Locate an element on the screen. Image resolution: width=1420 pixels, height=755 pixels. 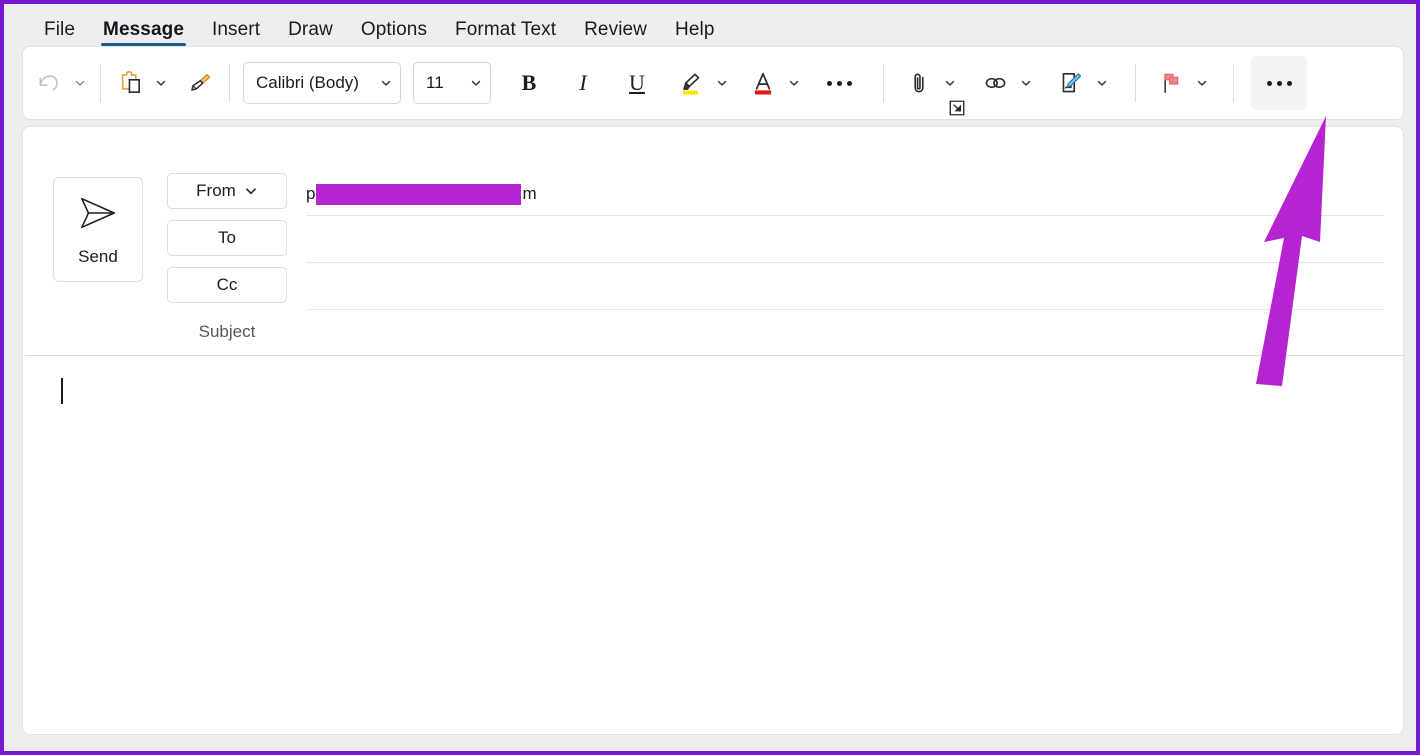
text-highlight-button is located at coordinates (691, 83).